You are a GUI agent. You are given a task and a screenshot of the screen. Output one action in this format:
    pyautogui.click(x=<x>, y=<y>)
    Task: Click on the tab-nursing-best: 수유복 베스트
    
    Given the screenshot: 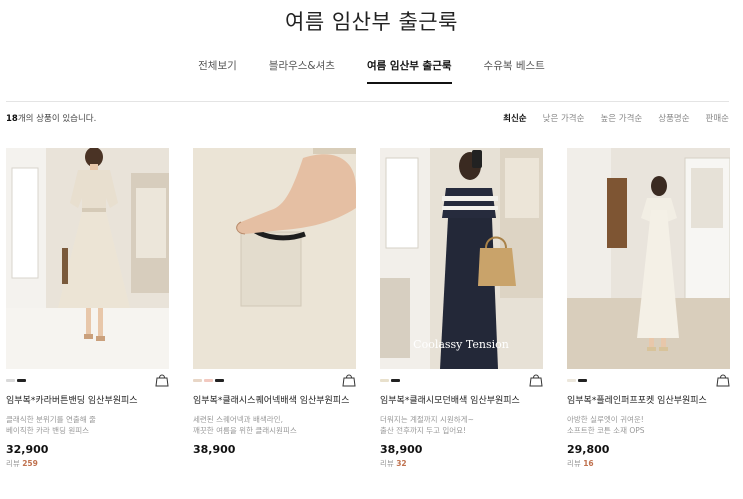 What is the action you would take?
    pyautogui.click(x=514, y=68)
    